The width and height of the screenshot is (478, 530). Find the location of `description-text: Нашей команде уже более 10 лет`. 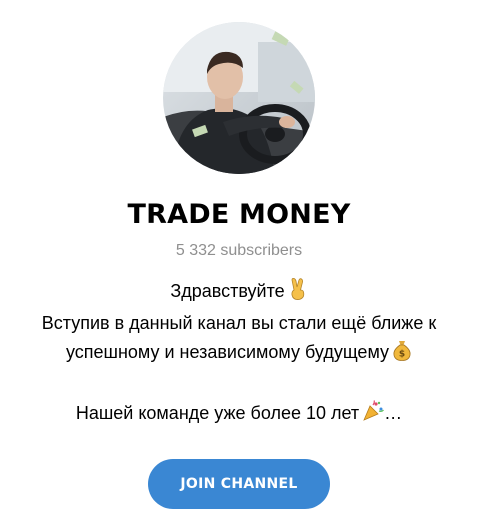

description-text: Нашей команде уже более 10 лет is located at coordinates (217, 413).